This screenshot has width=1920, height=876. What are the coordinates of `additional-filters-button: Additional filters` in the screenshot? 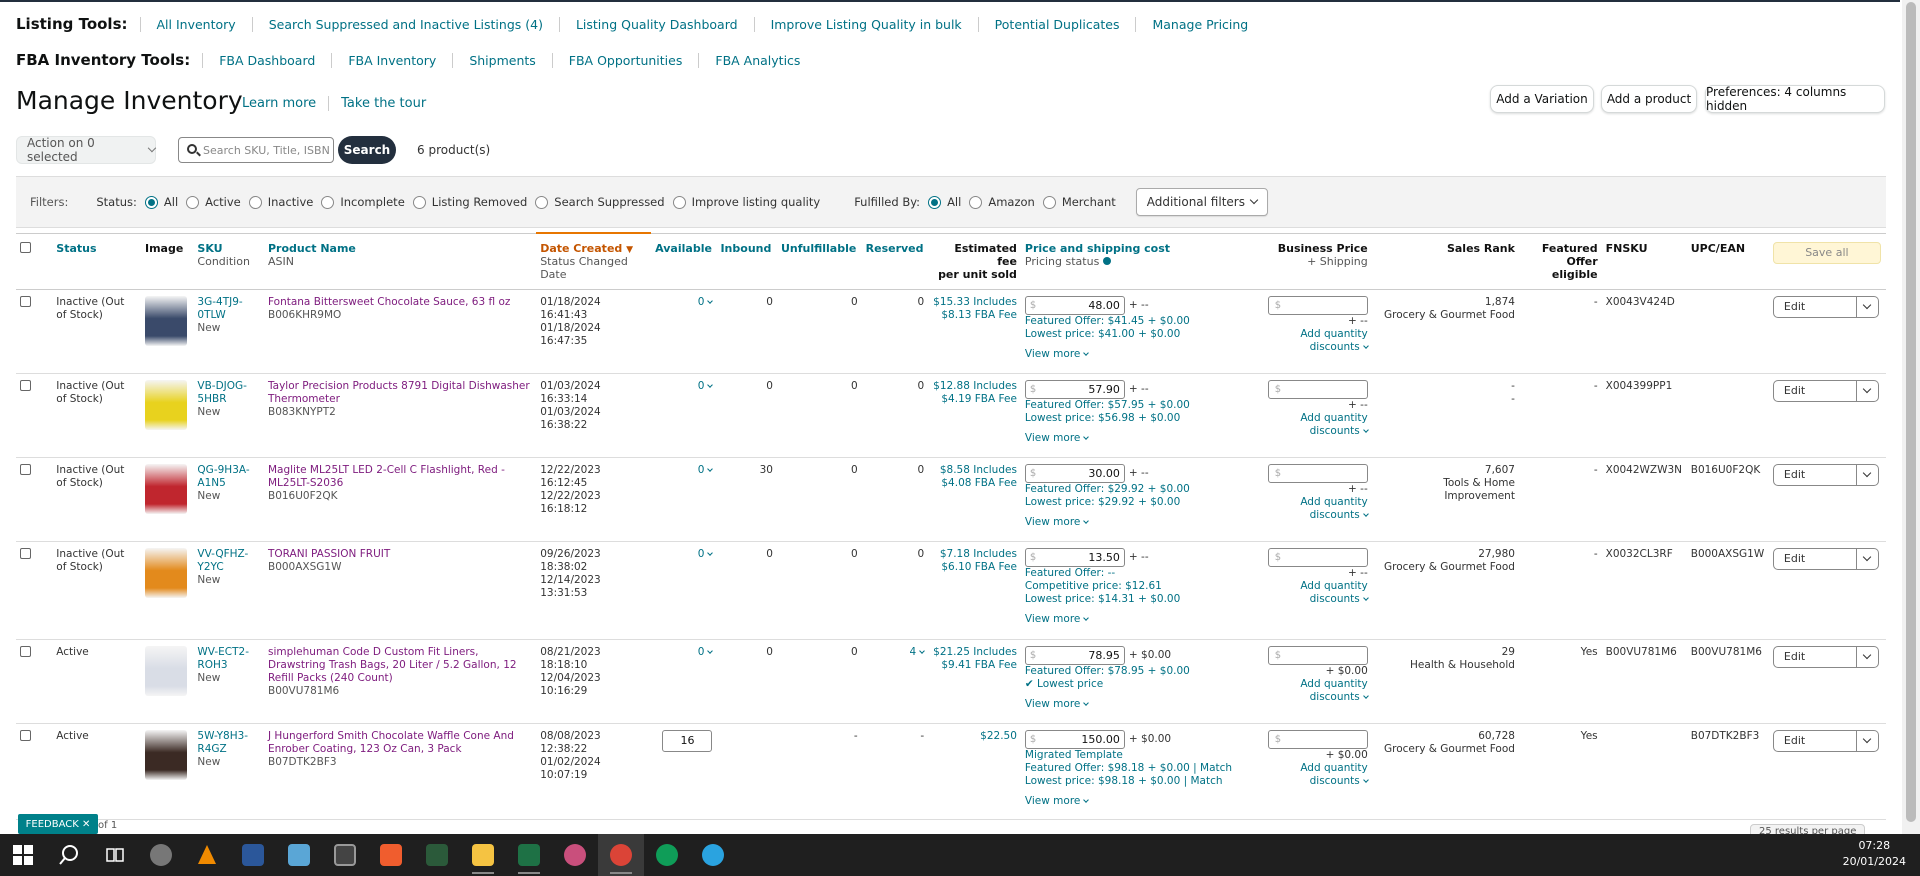 It's located at (1201, 202).